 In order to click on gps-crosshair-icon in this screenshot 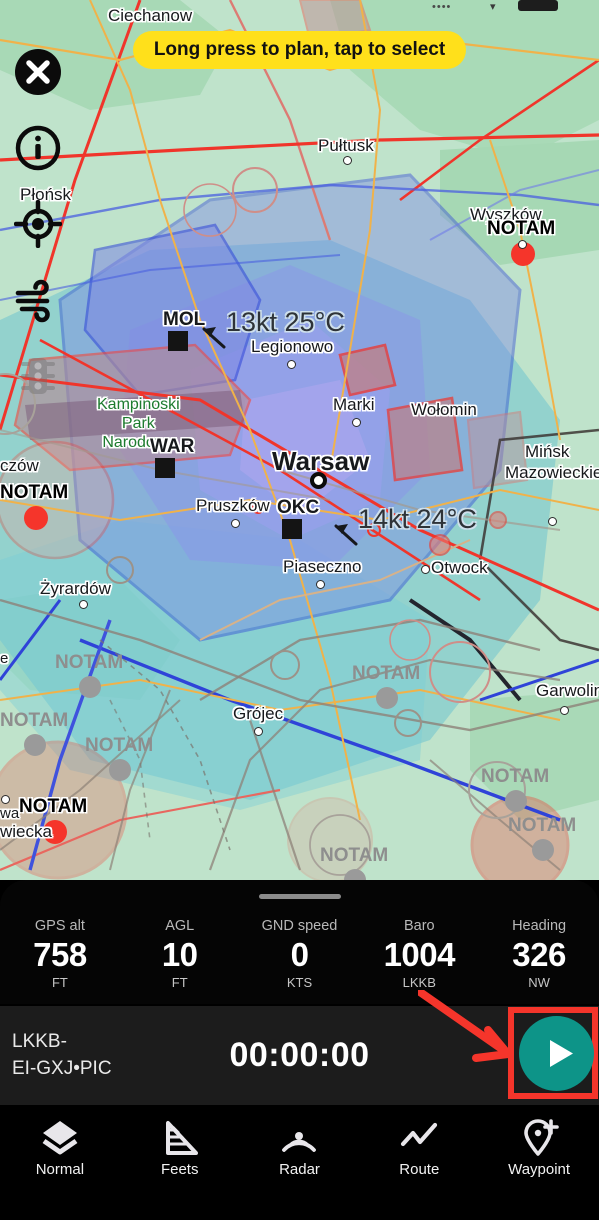, I will do `click(38, 224)`.